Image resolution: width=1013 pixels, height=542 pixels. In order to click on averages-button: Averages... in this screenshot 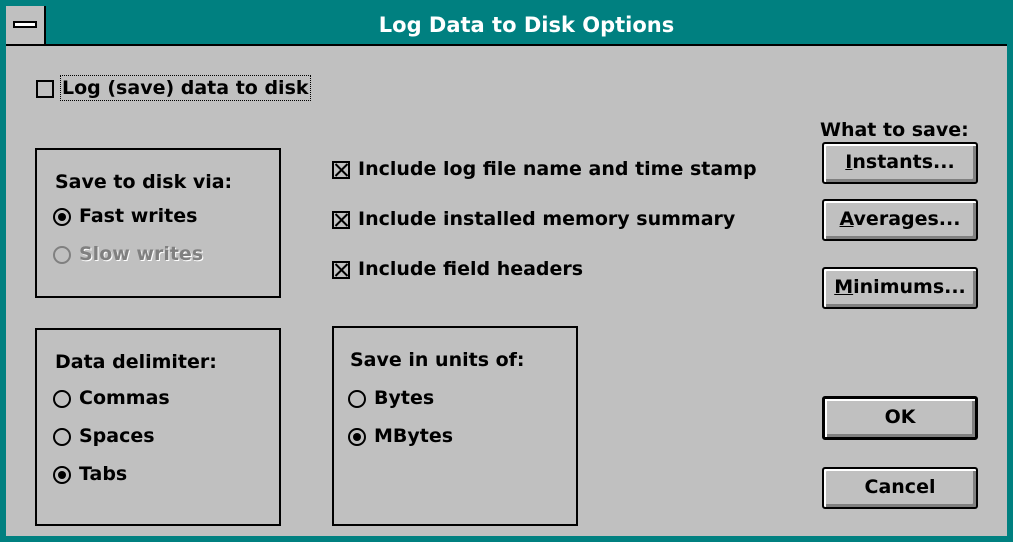, I will do `click(900, 220)`.